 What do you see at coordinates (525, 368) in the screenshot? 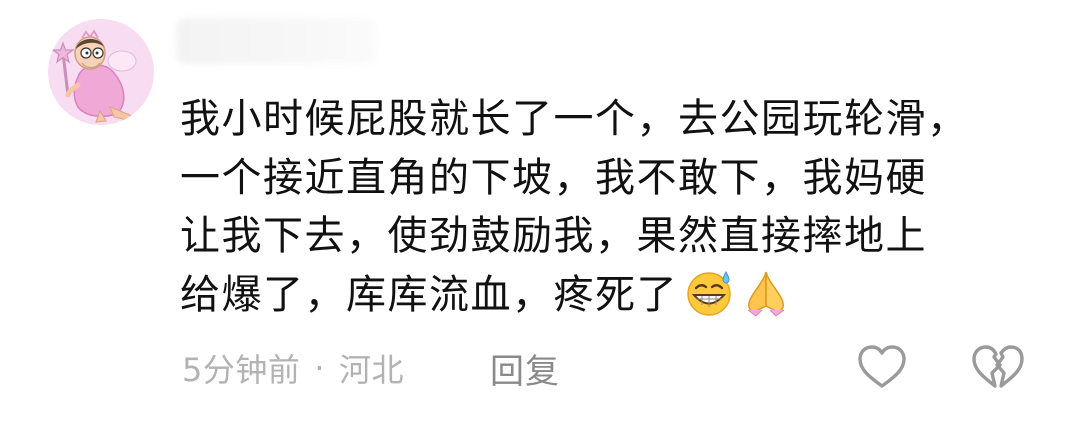
I see `reply-button: 回复` at bounding box center [525, 368].